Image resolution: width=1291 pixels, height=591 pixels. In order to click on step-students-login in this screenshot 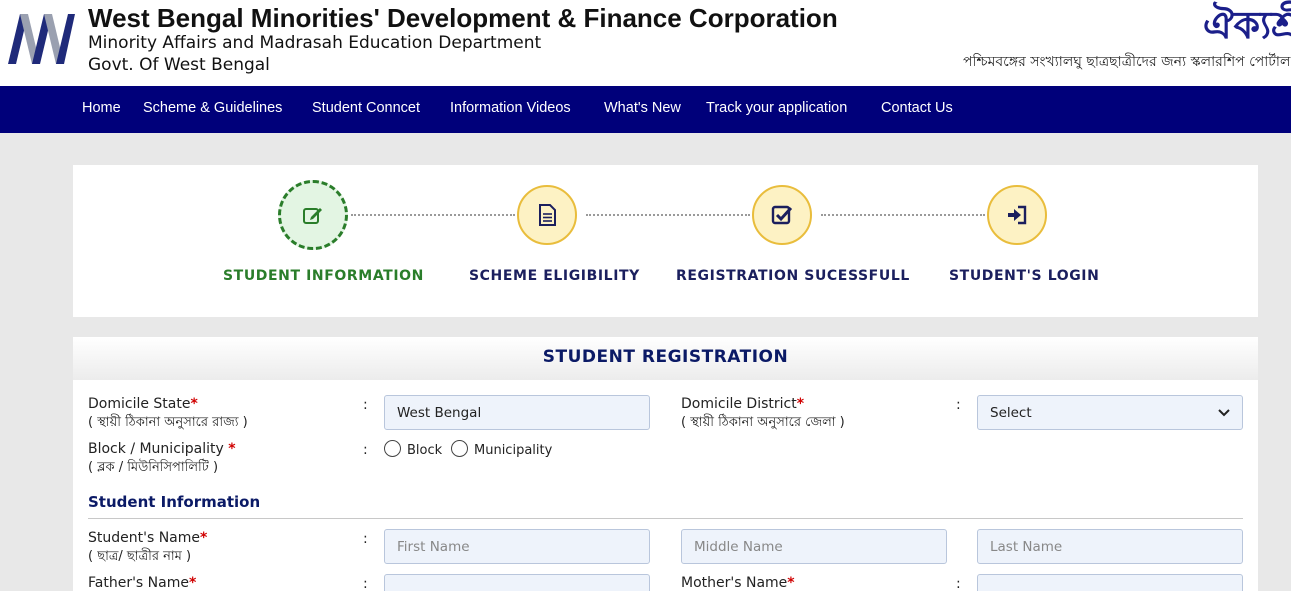, I will do `click(1017, 215)`.